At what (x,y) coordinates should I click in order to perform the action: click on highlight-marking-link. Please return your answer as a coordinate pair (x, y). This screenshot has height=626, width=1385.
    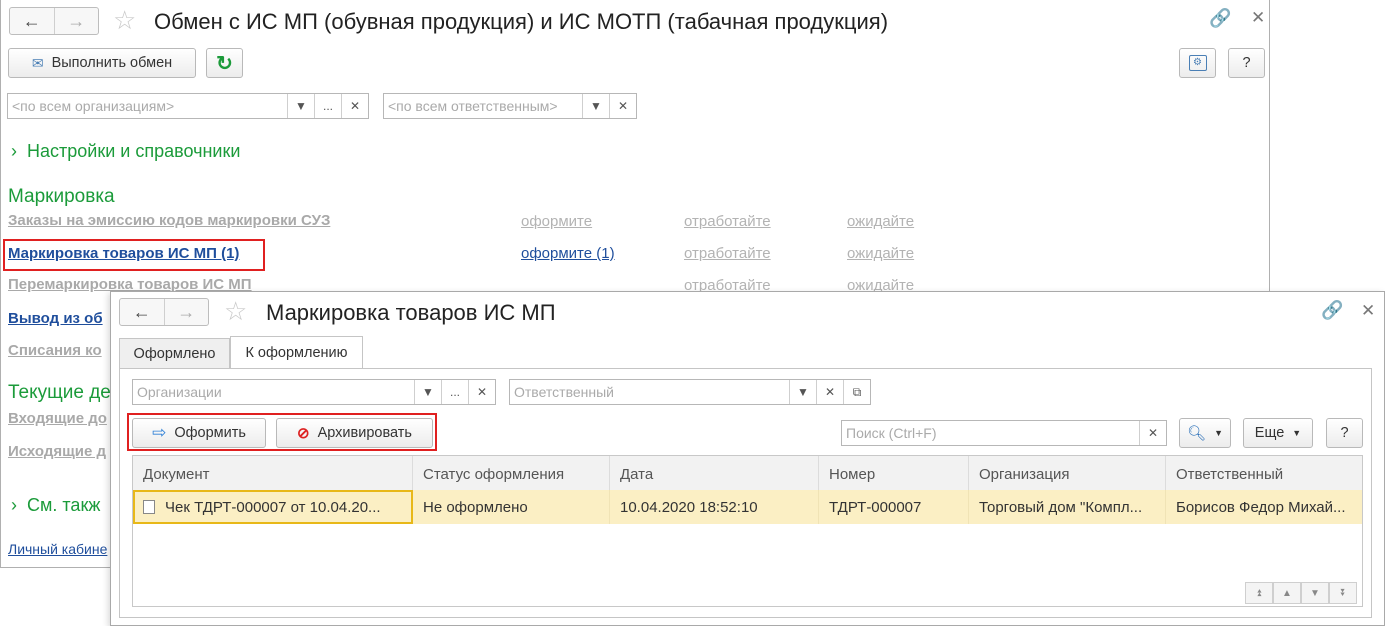
    Looking at the image, I should click on (134, 255).